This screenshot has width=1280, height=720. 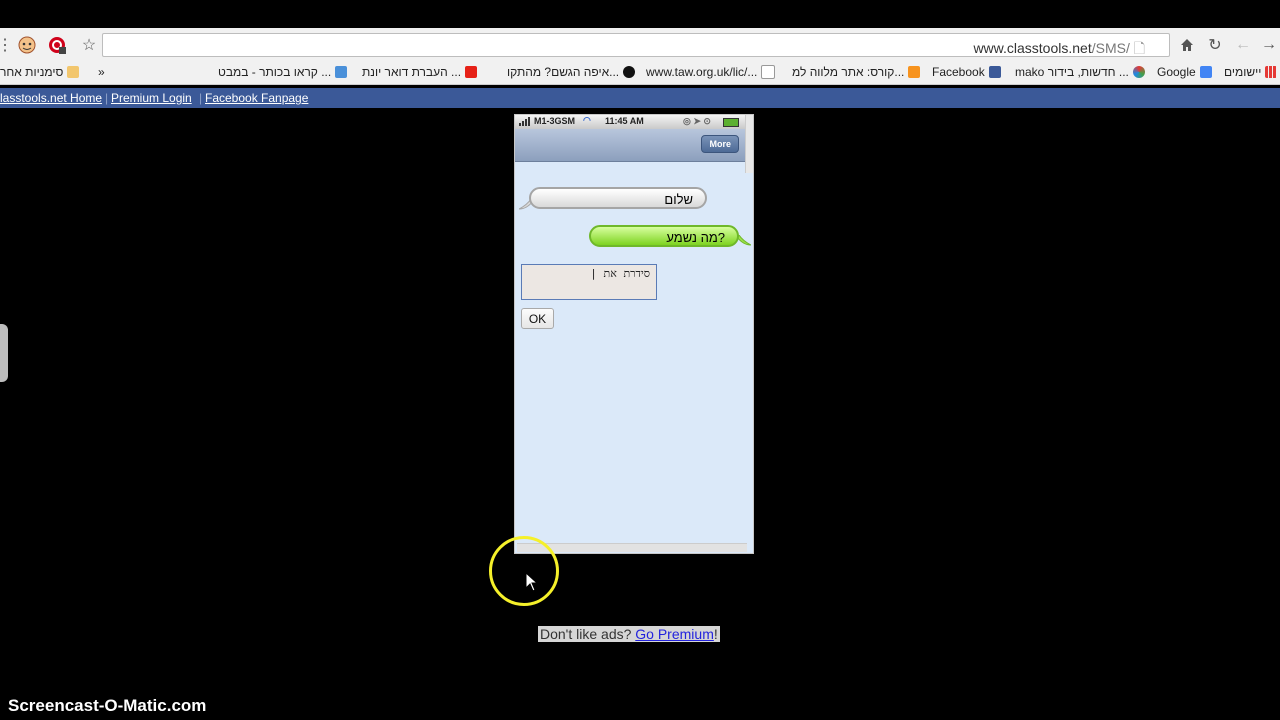 I want to click on cursor-highlight-ring, so click(x=524, y=571).